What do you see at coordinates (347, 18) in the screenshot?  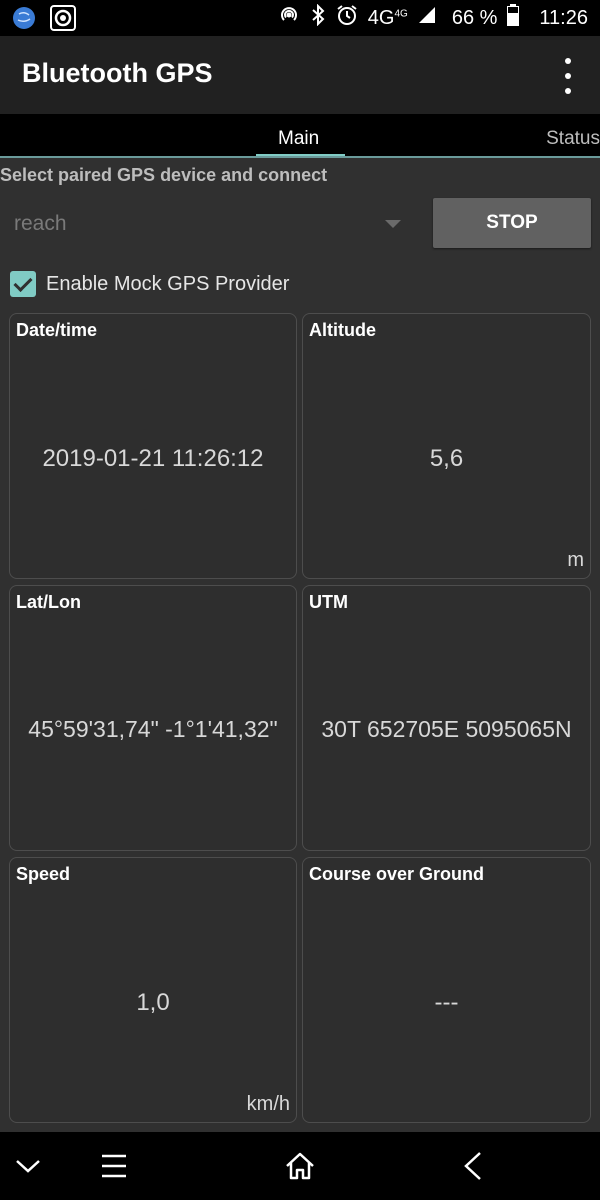 I see `alarm-icon` at bounding box center [347, 18].